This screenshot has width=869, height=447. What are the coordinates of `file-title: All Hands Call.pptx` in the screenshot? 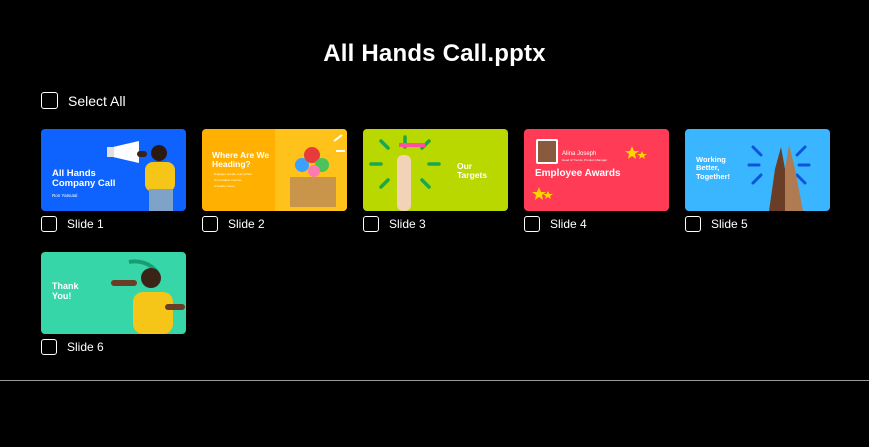 It's located at (434, 53).